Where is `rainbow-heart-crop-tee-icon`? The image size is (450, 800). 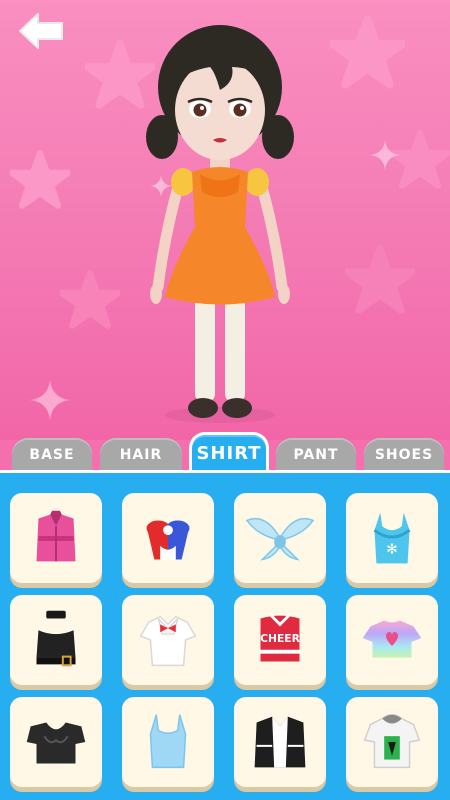 rainbow-heart-crop-tee-icon is located at coordinates (392, 639).